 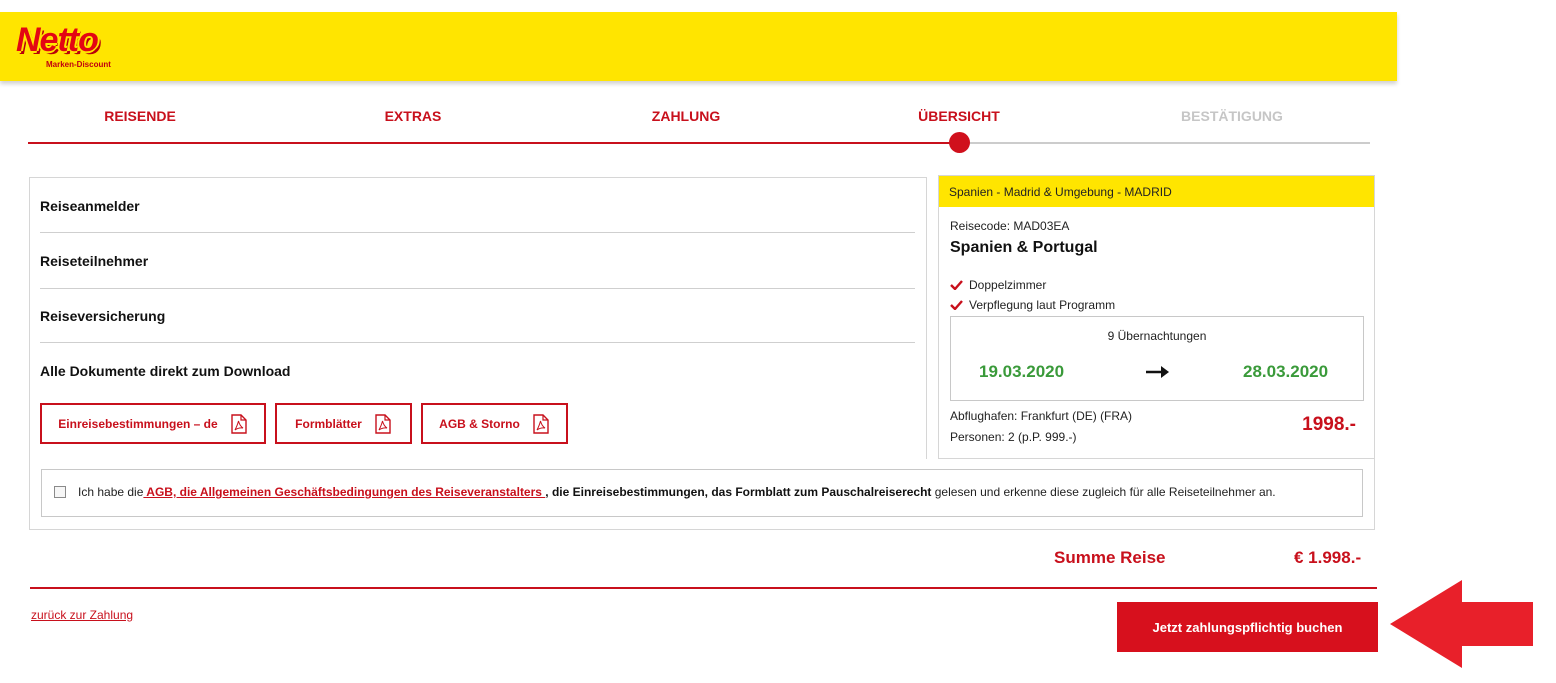 I want to click on netto-logo: Netto Marken-Discount, so click(x=73, y=47).